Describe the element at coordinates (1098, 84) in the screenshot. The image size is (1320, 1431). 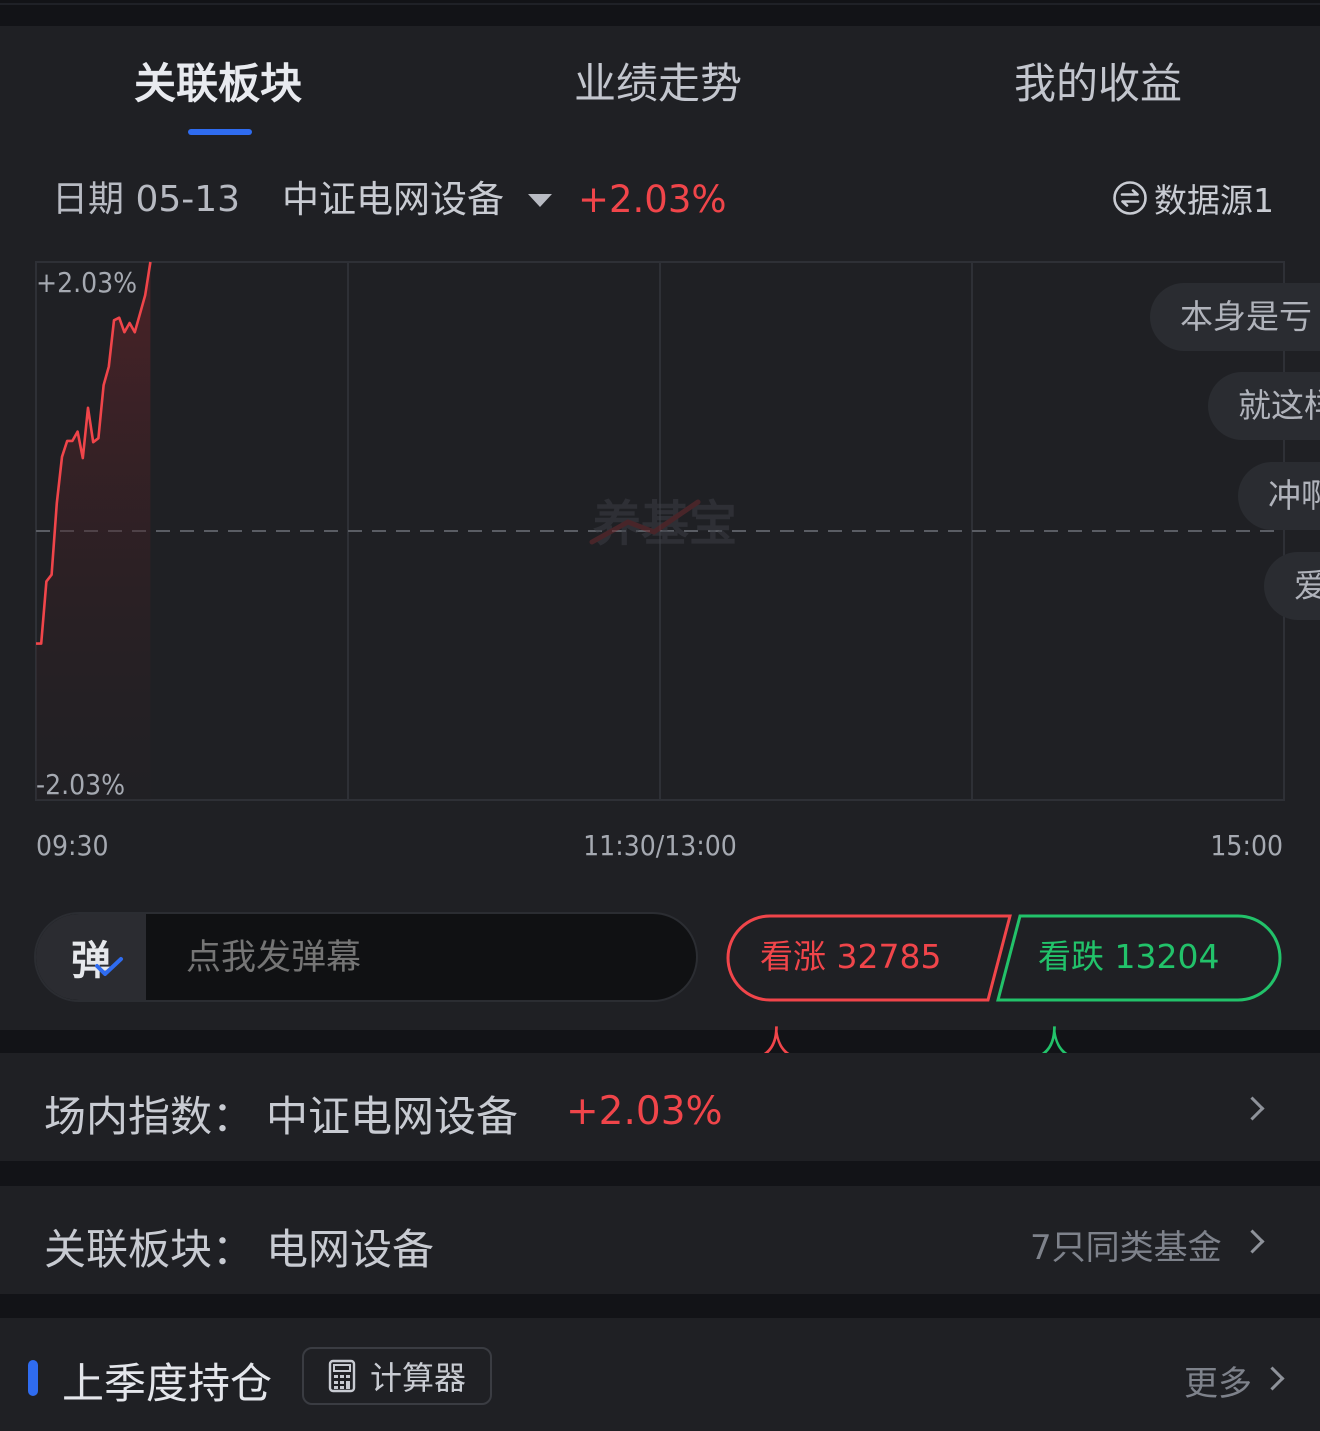
I see `tab-my-earnings: 我的收益` at that location.